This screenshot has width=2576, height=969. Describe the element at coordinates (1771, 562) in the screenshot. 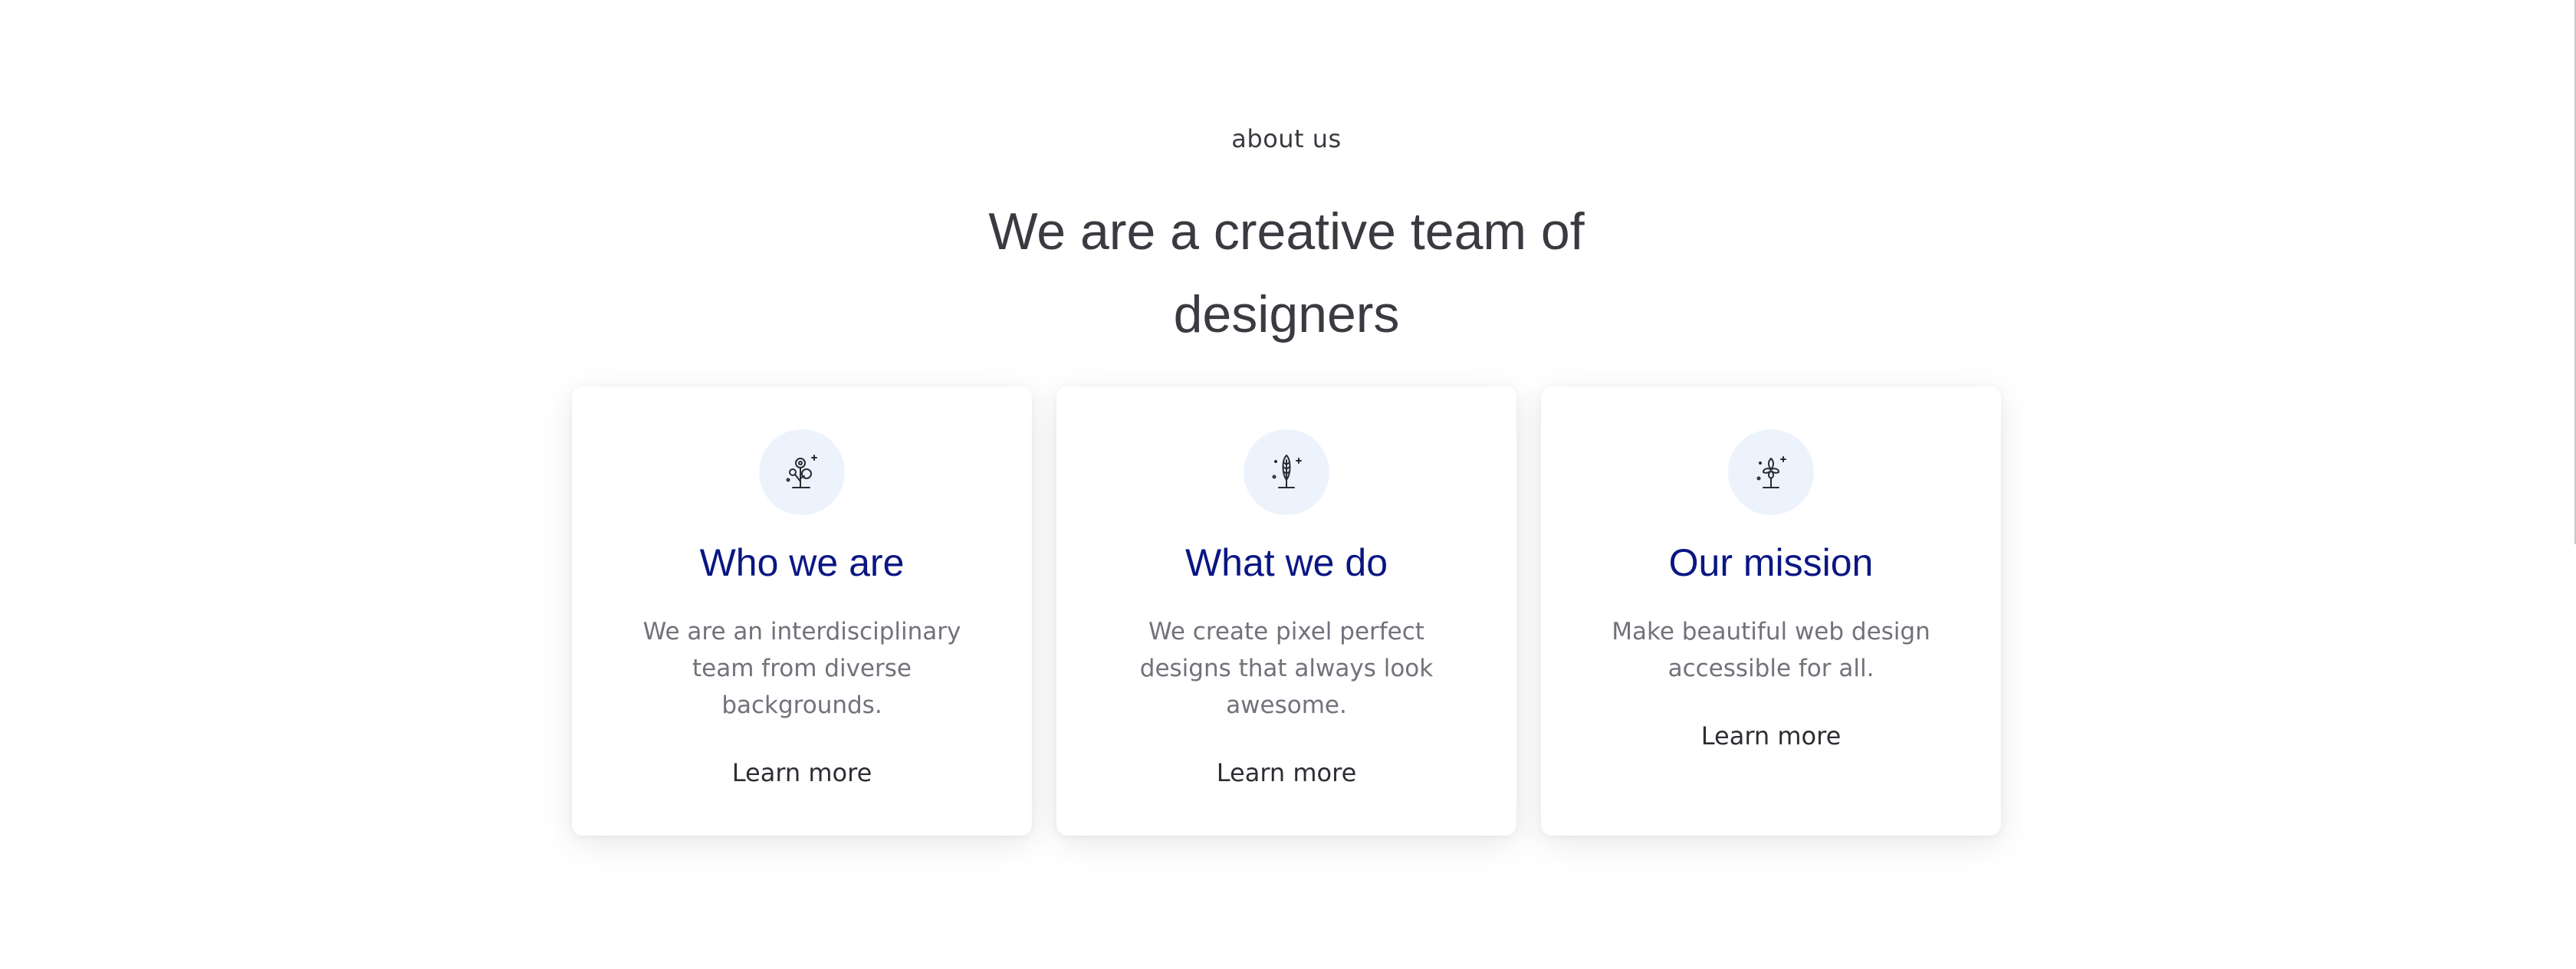

I see `card-title: Our mission` at that location.